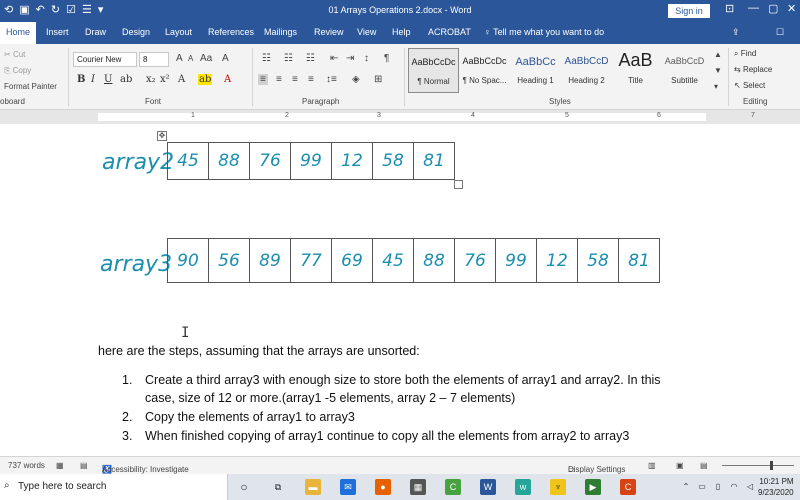 This screenshot has height=500, width=800. I want to click on styles-scroll-up-icon: ▲, so click(718, 54).